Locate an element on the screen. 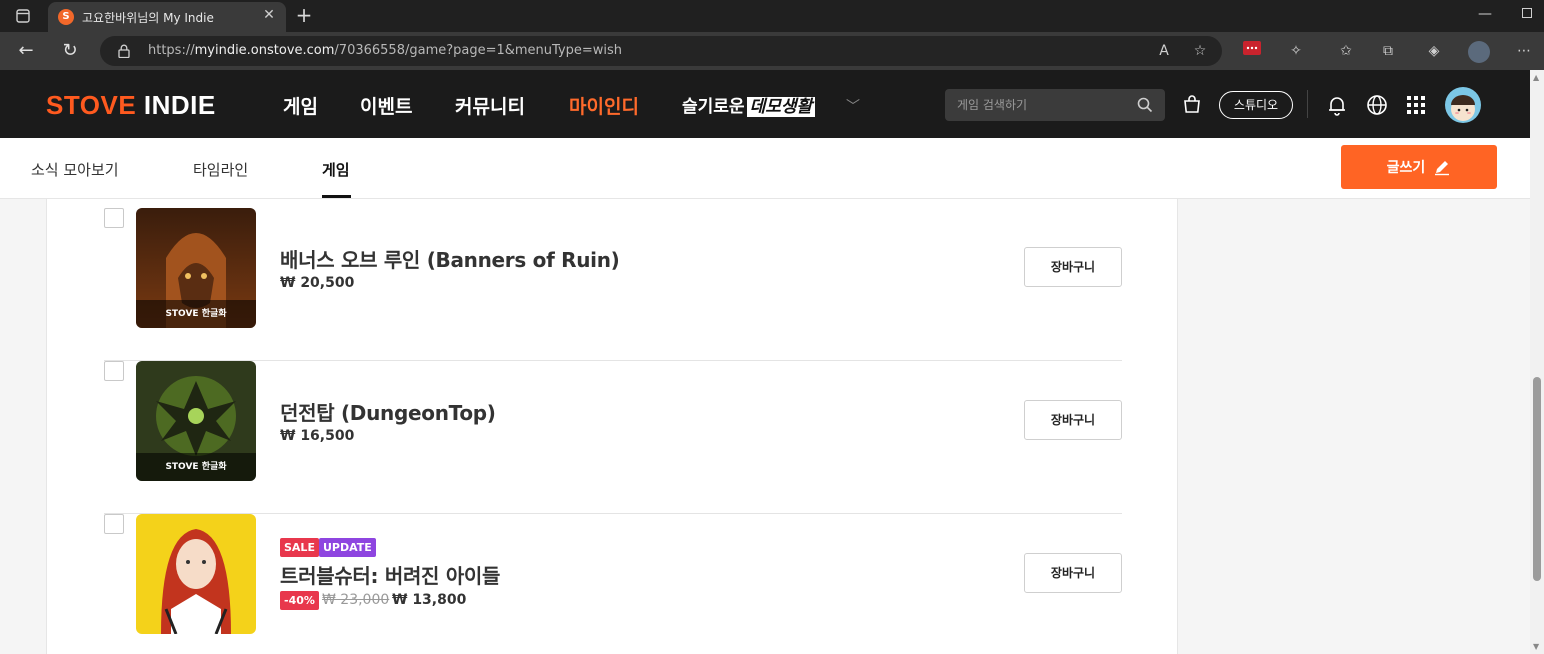 The image size is (1544, 654). add-favorite-icon: ☆ is located at coordinates (1200, 51).